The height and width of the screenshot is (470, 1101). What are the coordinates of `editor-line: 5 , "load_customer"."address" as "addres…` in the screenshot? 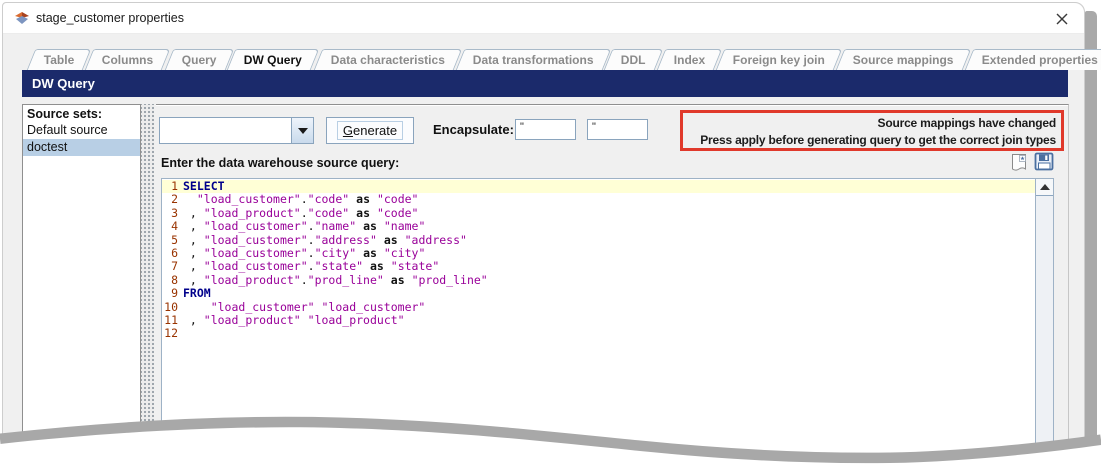 It's located at (599, 239).